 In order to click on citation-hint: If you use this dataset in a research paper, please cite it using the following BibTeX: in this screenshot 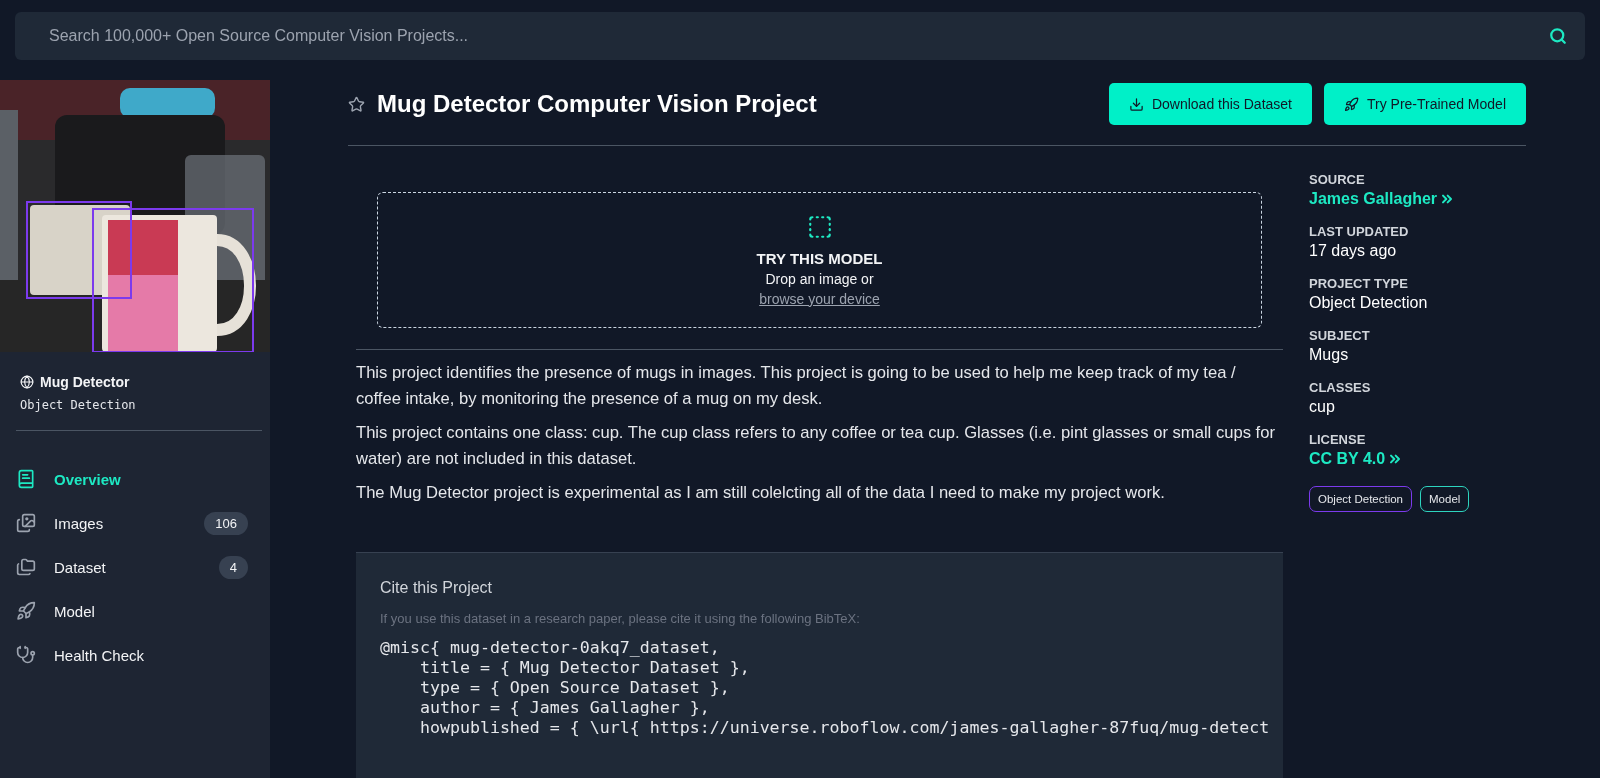, I will do `click(620, 618)`.